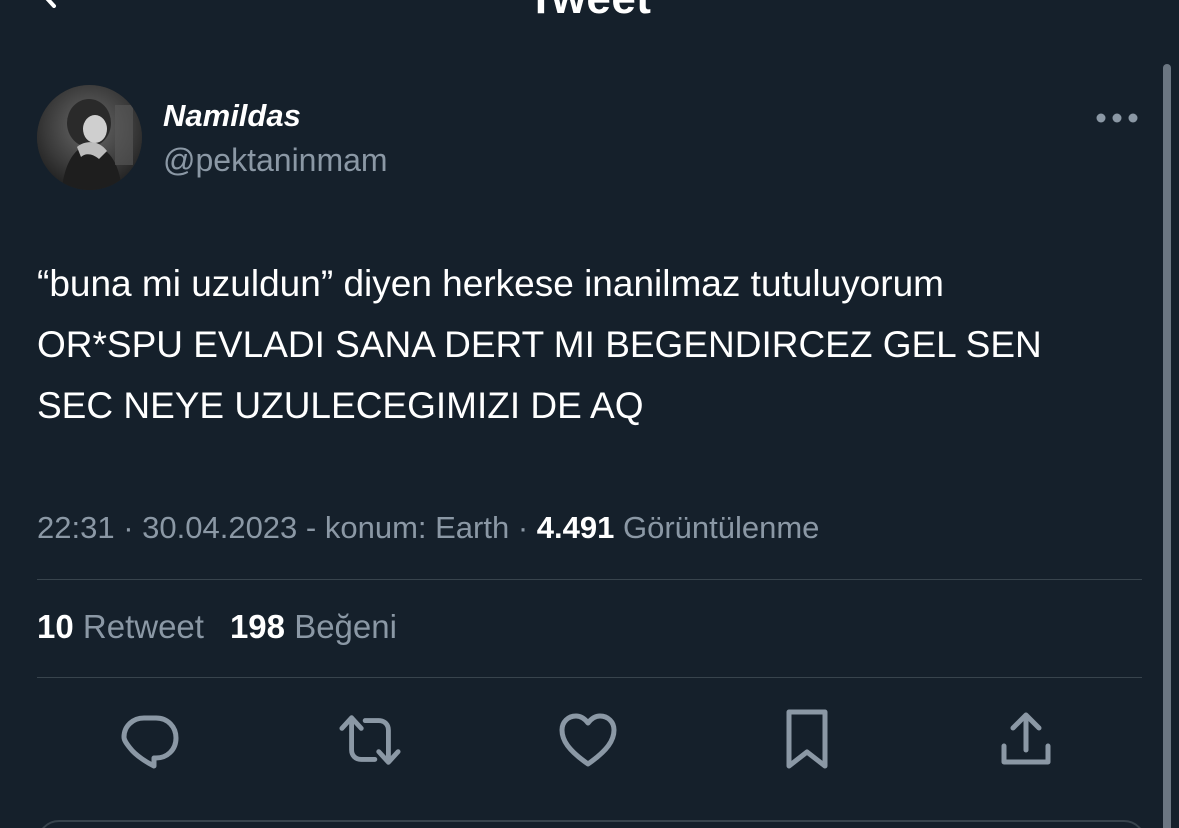 The width and height of the screenshot is (1179, 828). Describe the element at coordinates (55, 626) in the screenshot. I see `retweet-count: 10` at that location.